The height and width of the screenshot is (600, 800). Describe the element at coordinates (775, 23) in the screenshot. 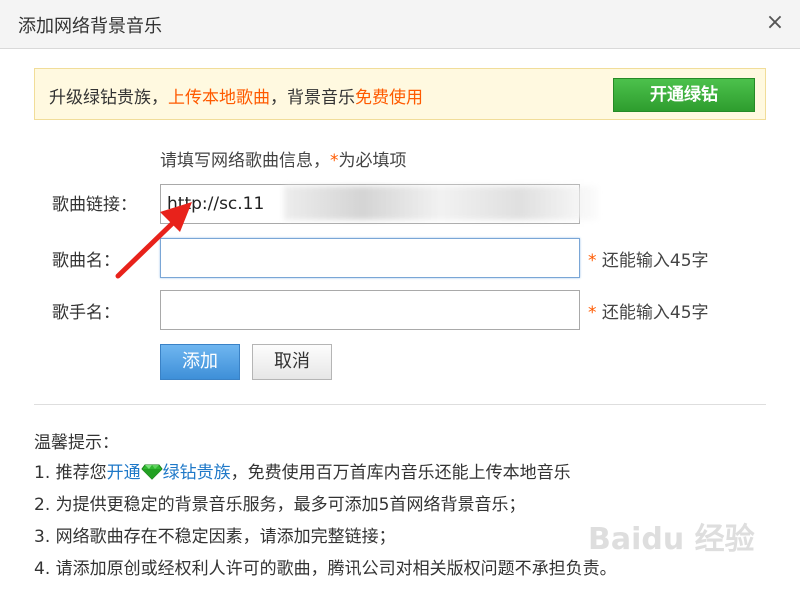

I see `close-icon: ×` at that location.